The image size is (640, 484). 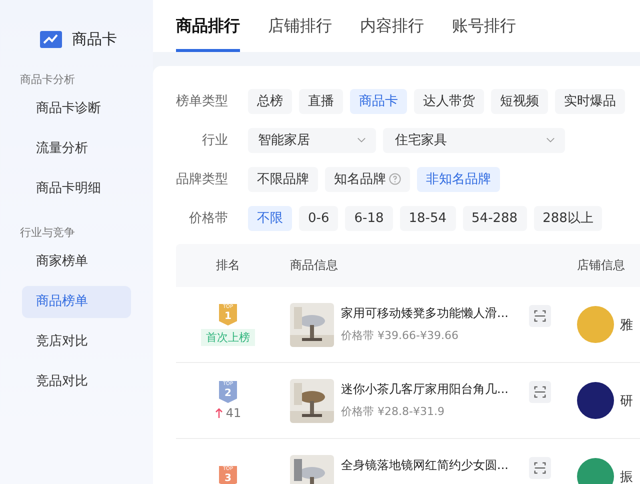 What do you see at coordinates (484, 26) in the screenshot?
I see `tab: 账号排行` at bounding box center [484, 26].